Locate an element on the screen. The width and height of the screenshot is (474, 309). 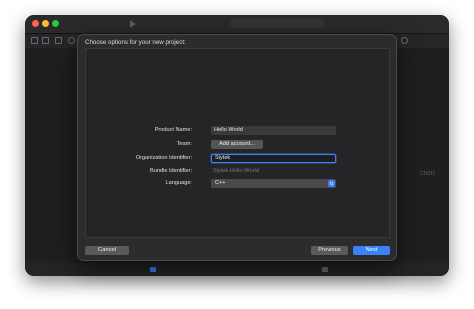
folder-icon is located at coordinates (34, 40).